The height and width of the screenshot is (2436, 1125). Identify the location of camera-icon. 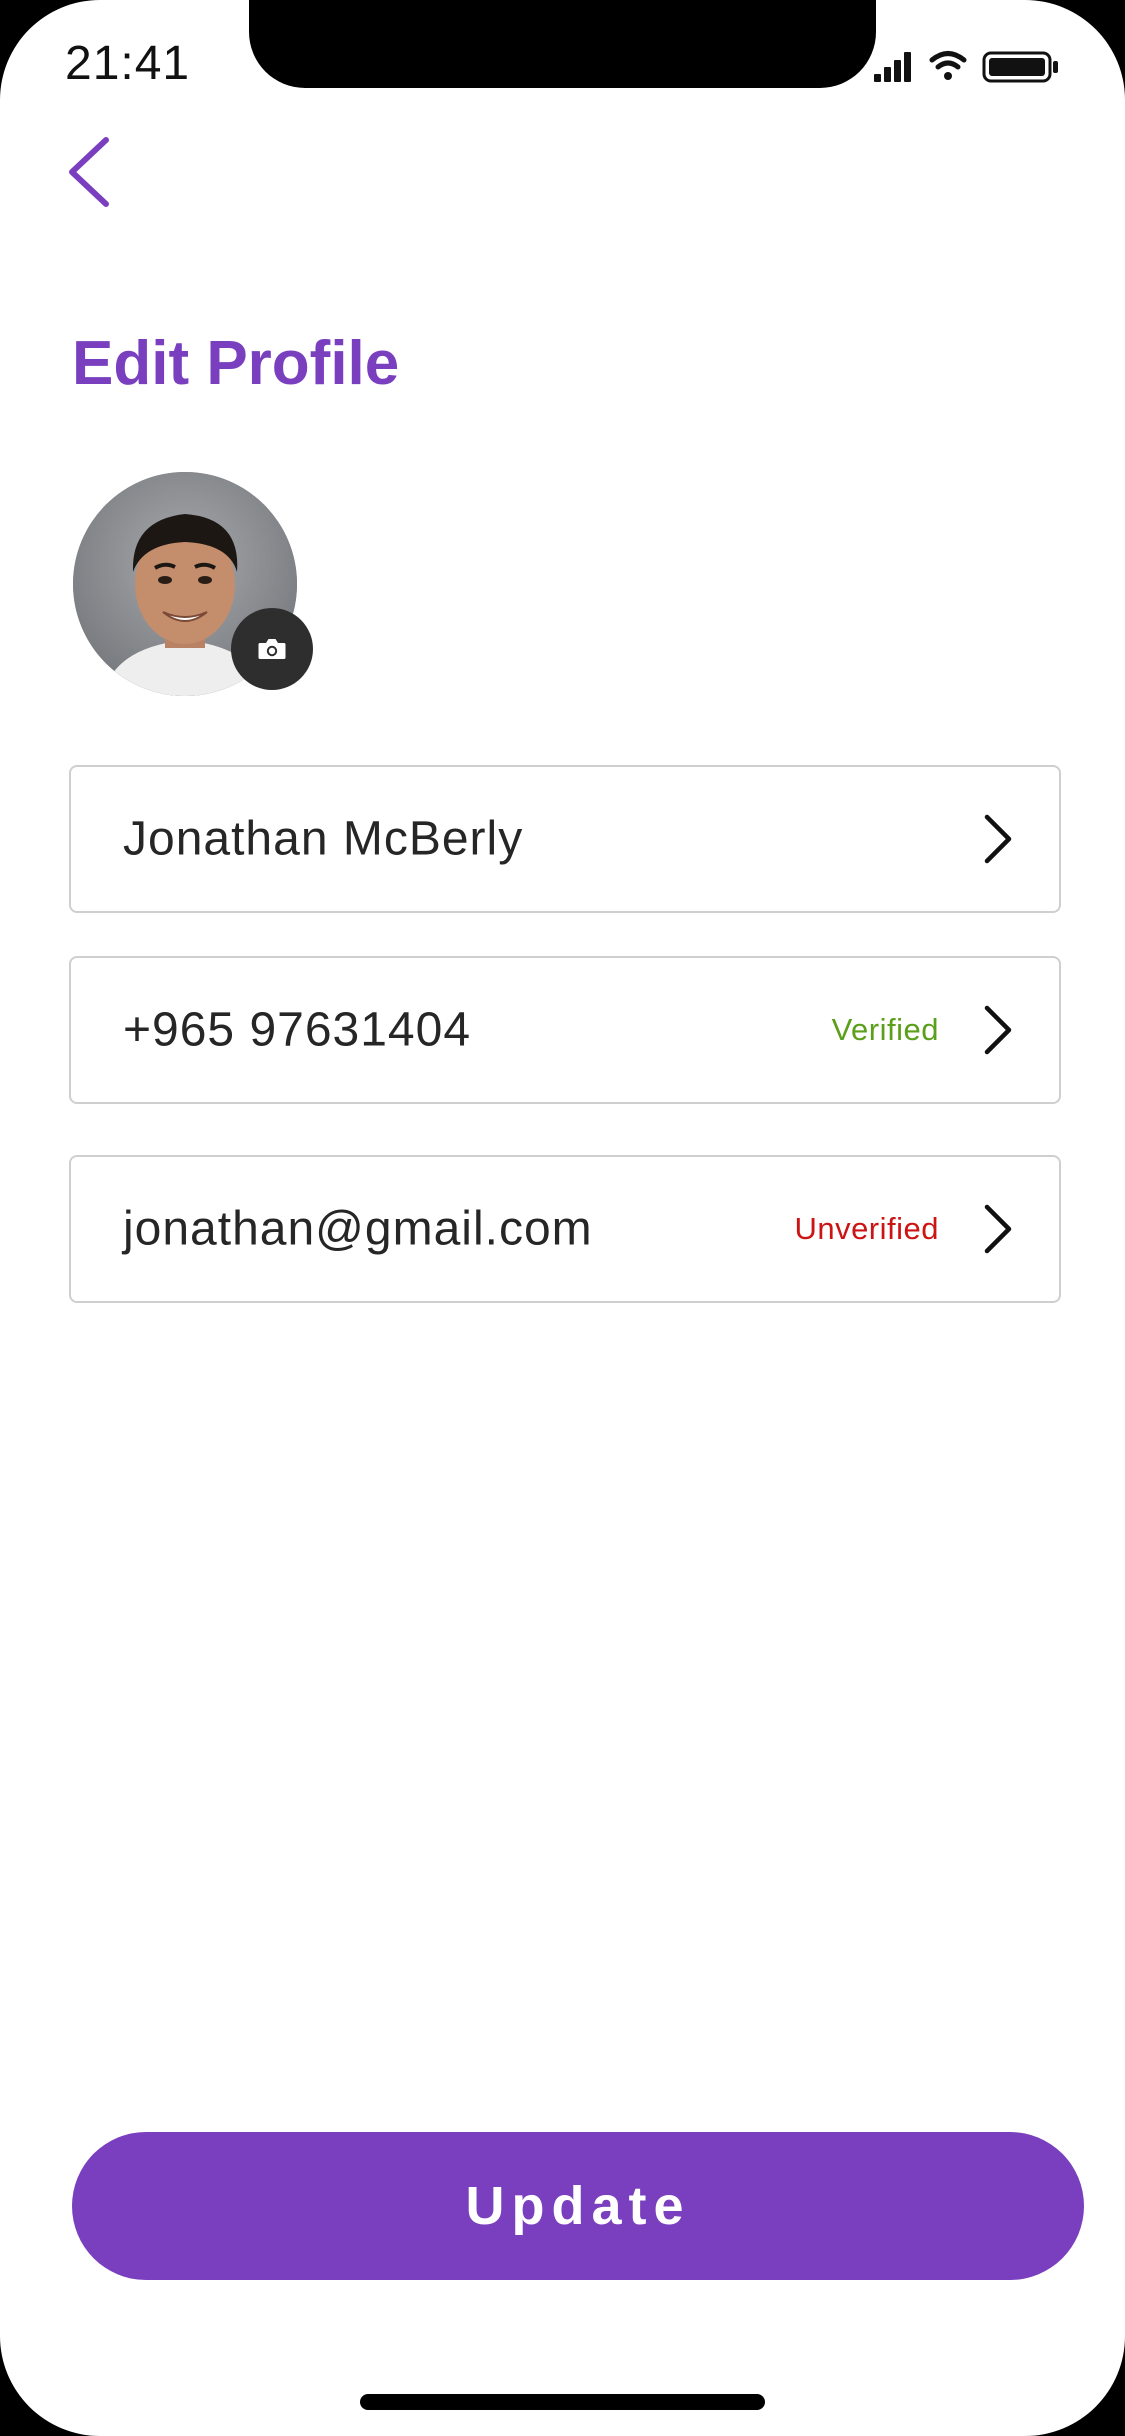
(272, 649).